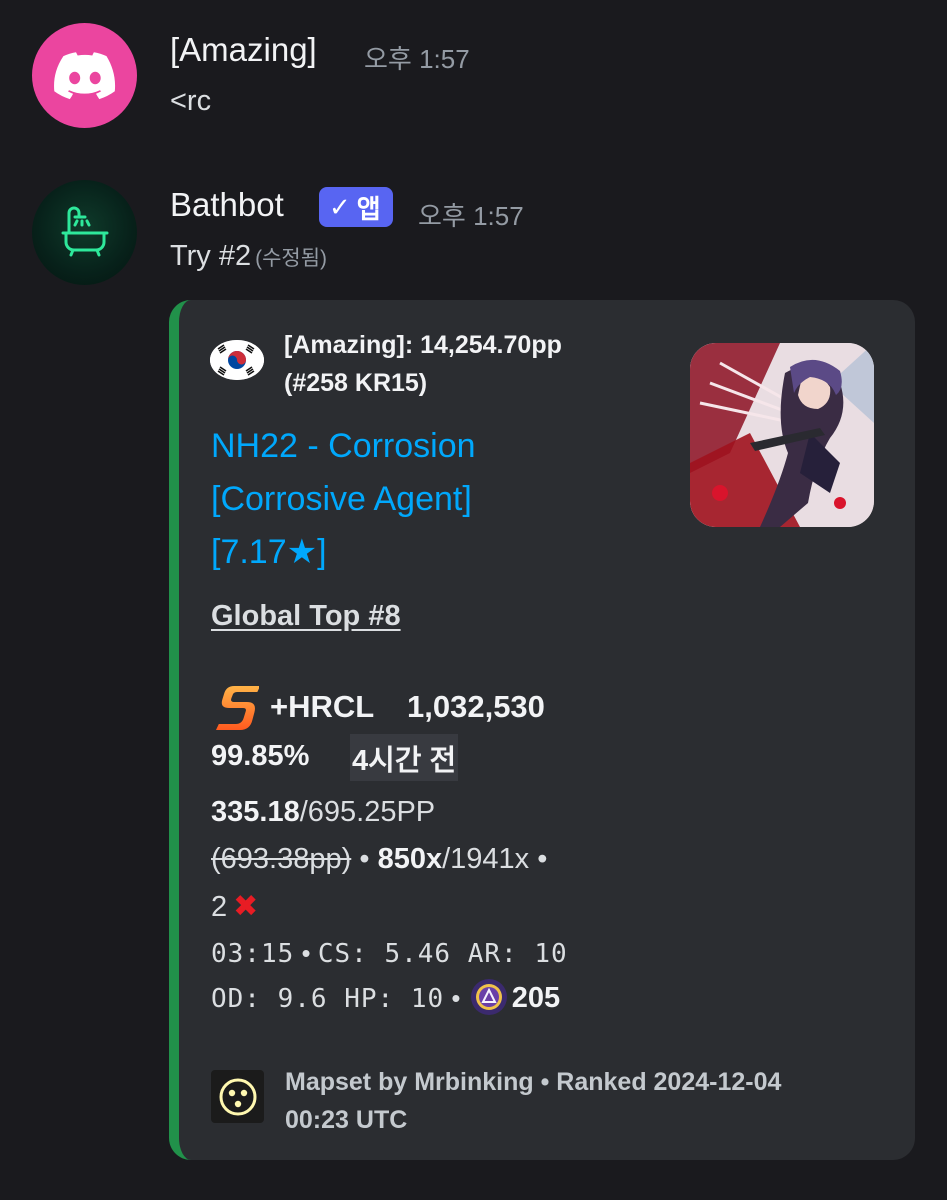  What do you see at coordinates (343, 446) in the screenshot?
I see `title-line-1: NH22 - Corrosion` at bounding box center [343, 446].